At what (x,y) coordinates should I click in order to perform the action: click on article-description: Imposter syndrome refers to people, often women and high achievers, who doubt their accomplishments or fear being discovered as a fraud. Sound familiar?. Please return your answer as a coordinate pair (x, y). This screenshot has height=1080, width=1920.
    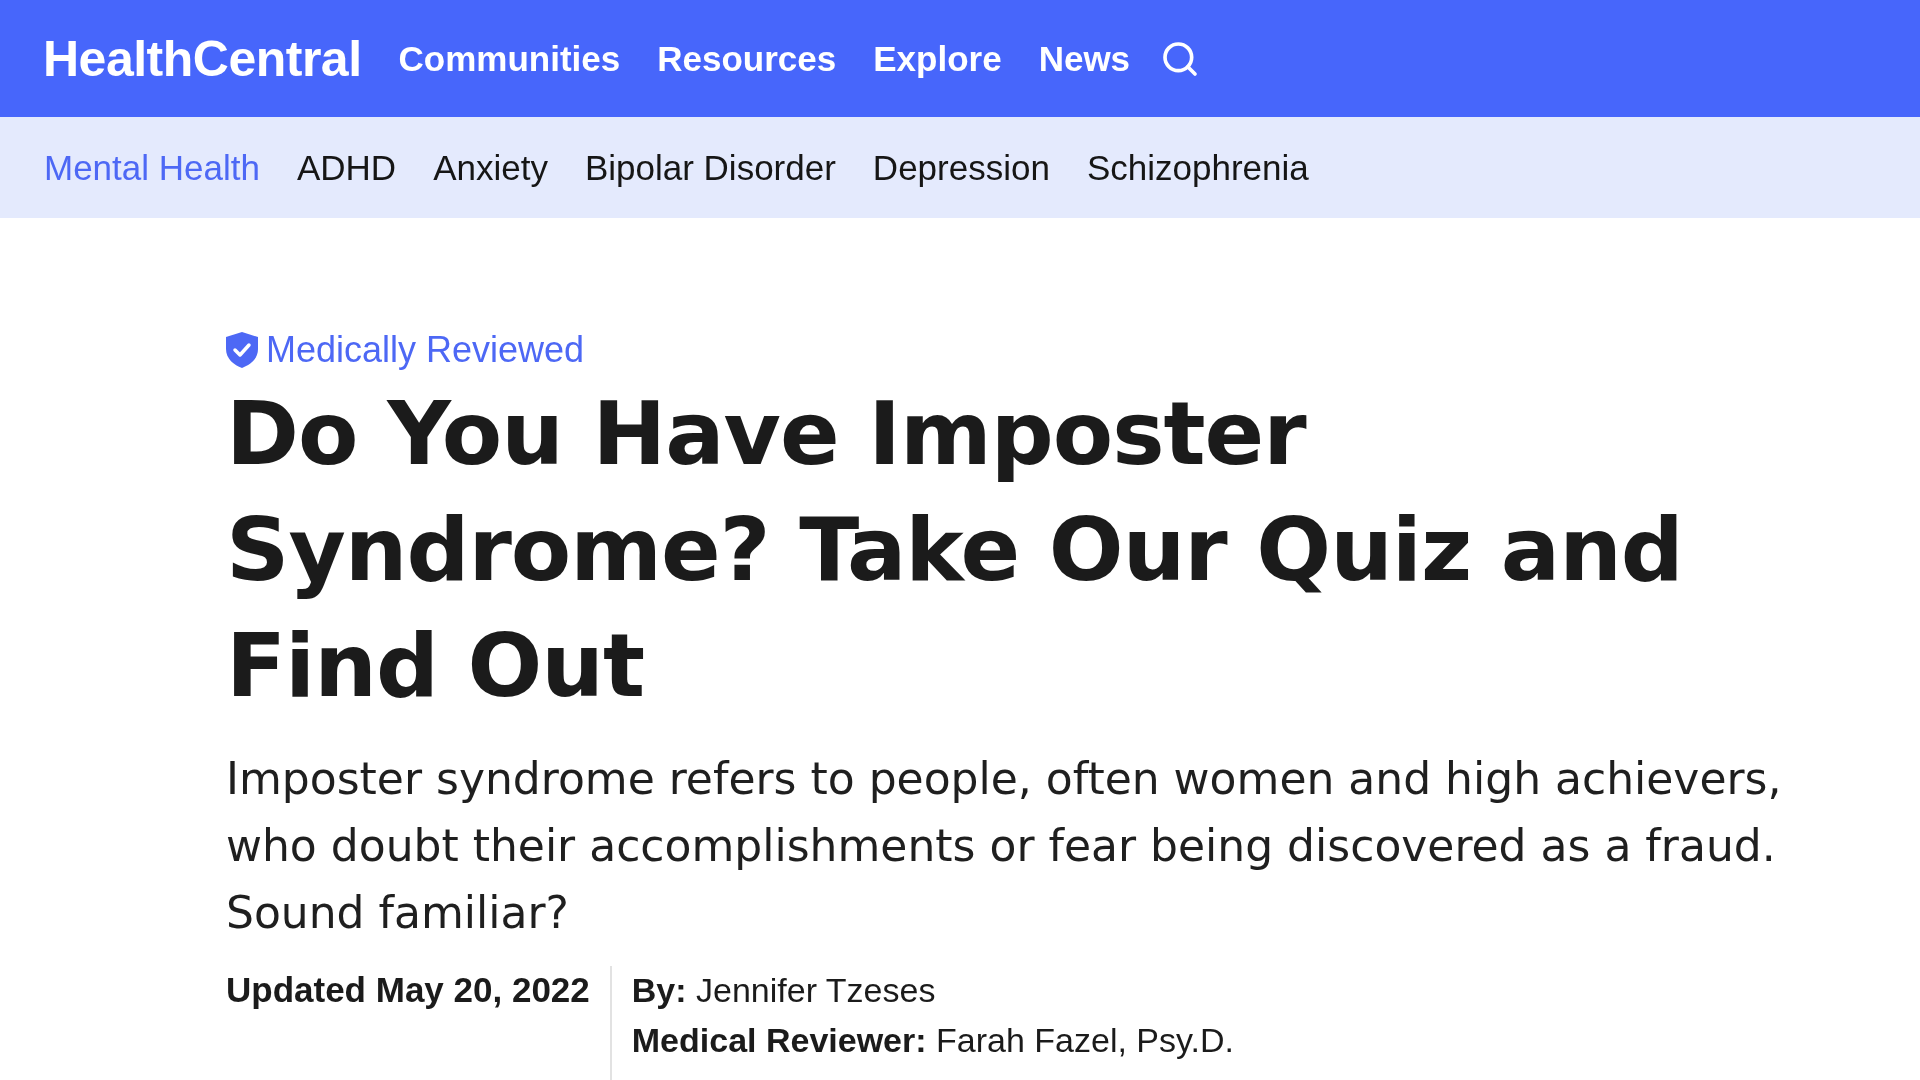
    Looking at the image, I should click on (1004, 846).